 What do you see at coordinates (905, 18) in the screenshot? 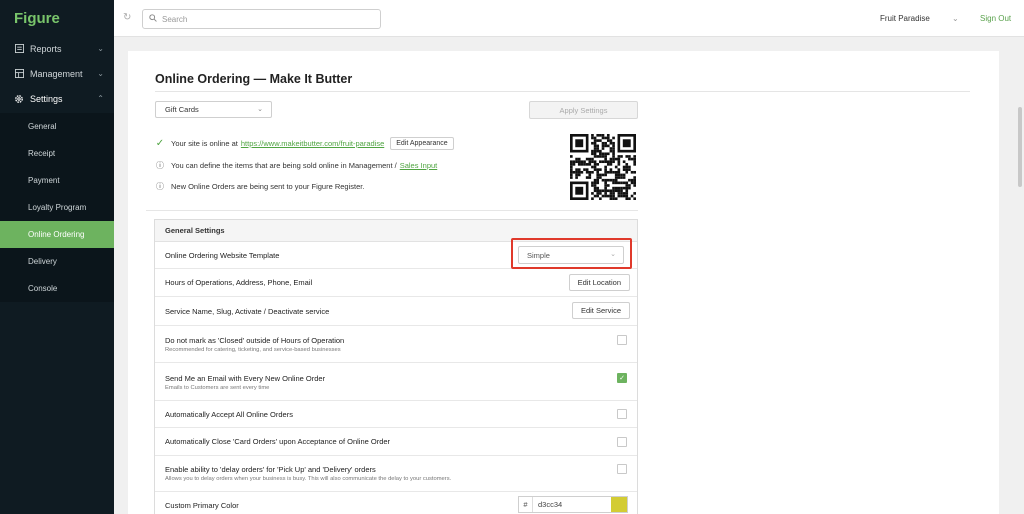
I see `store-selector: Fruit Paradise` at bounding box center [905, 18].